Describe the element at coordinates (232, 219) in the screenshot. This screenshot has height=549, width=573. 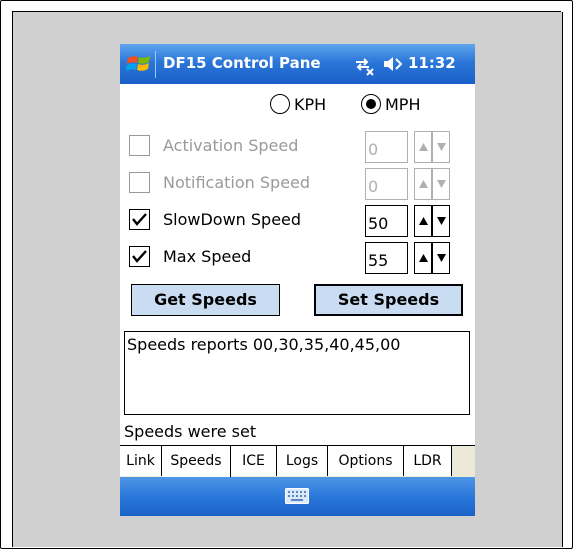
I see `slowdown-speed-label: SlowDown Speed` at that location.